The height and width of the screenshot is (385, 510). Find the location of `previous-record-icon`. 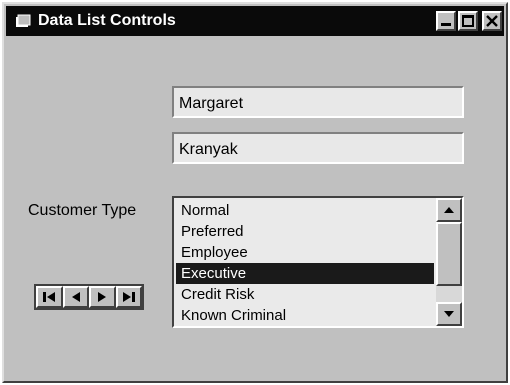

previous-record-icon is located at coordinates (75, 297).